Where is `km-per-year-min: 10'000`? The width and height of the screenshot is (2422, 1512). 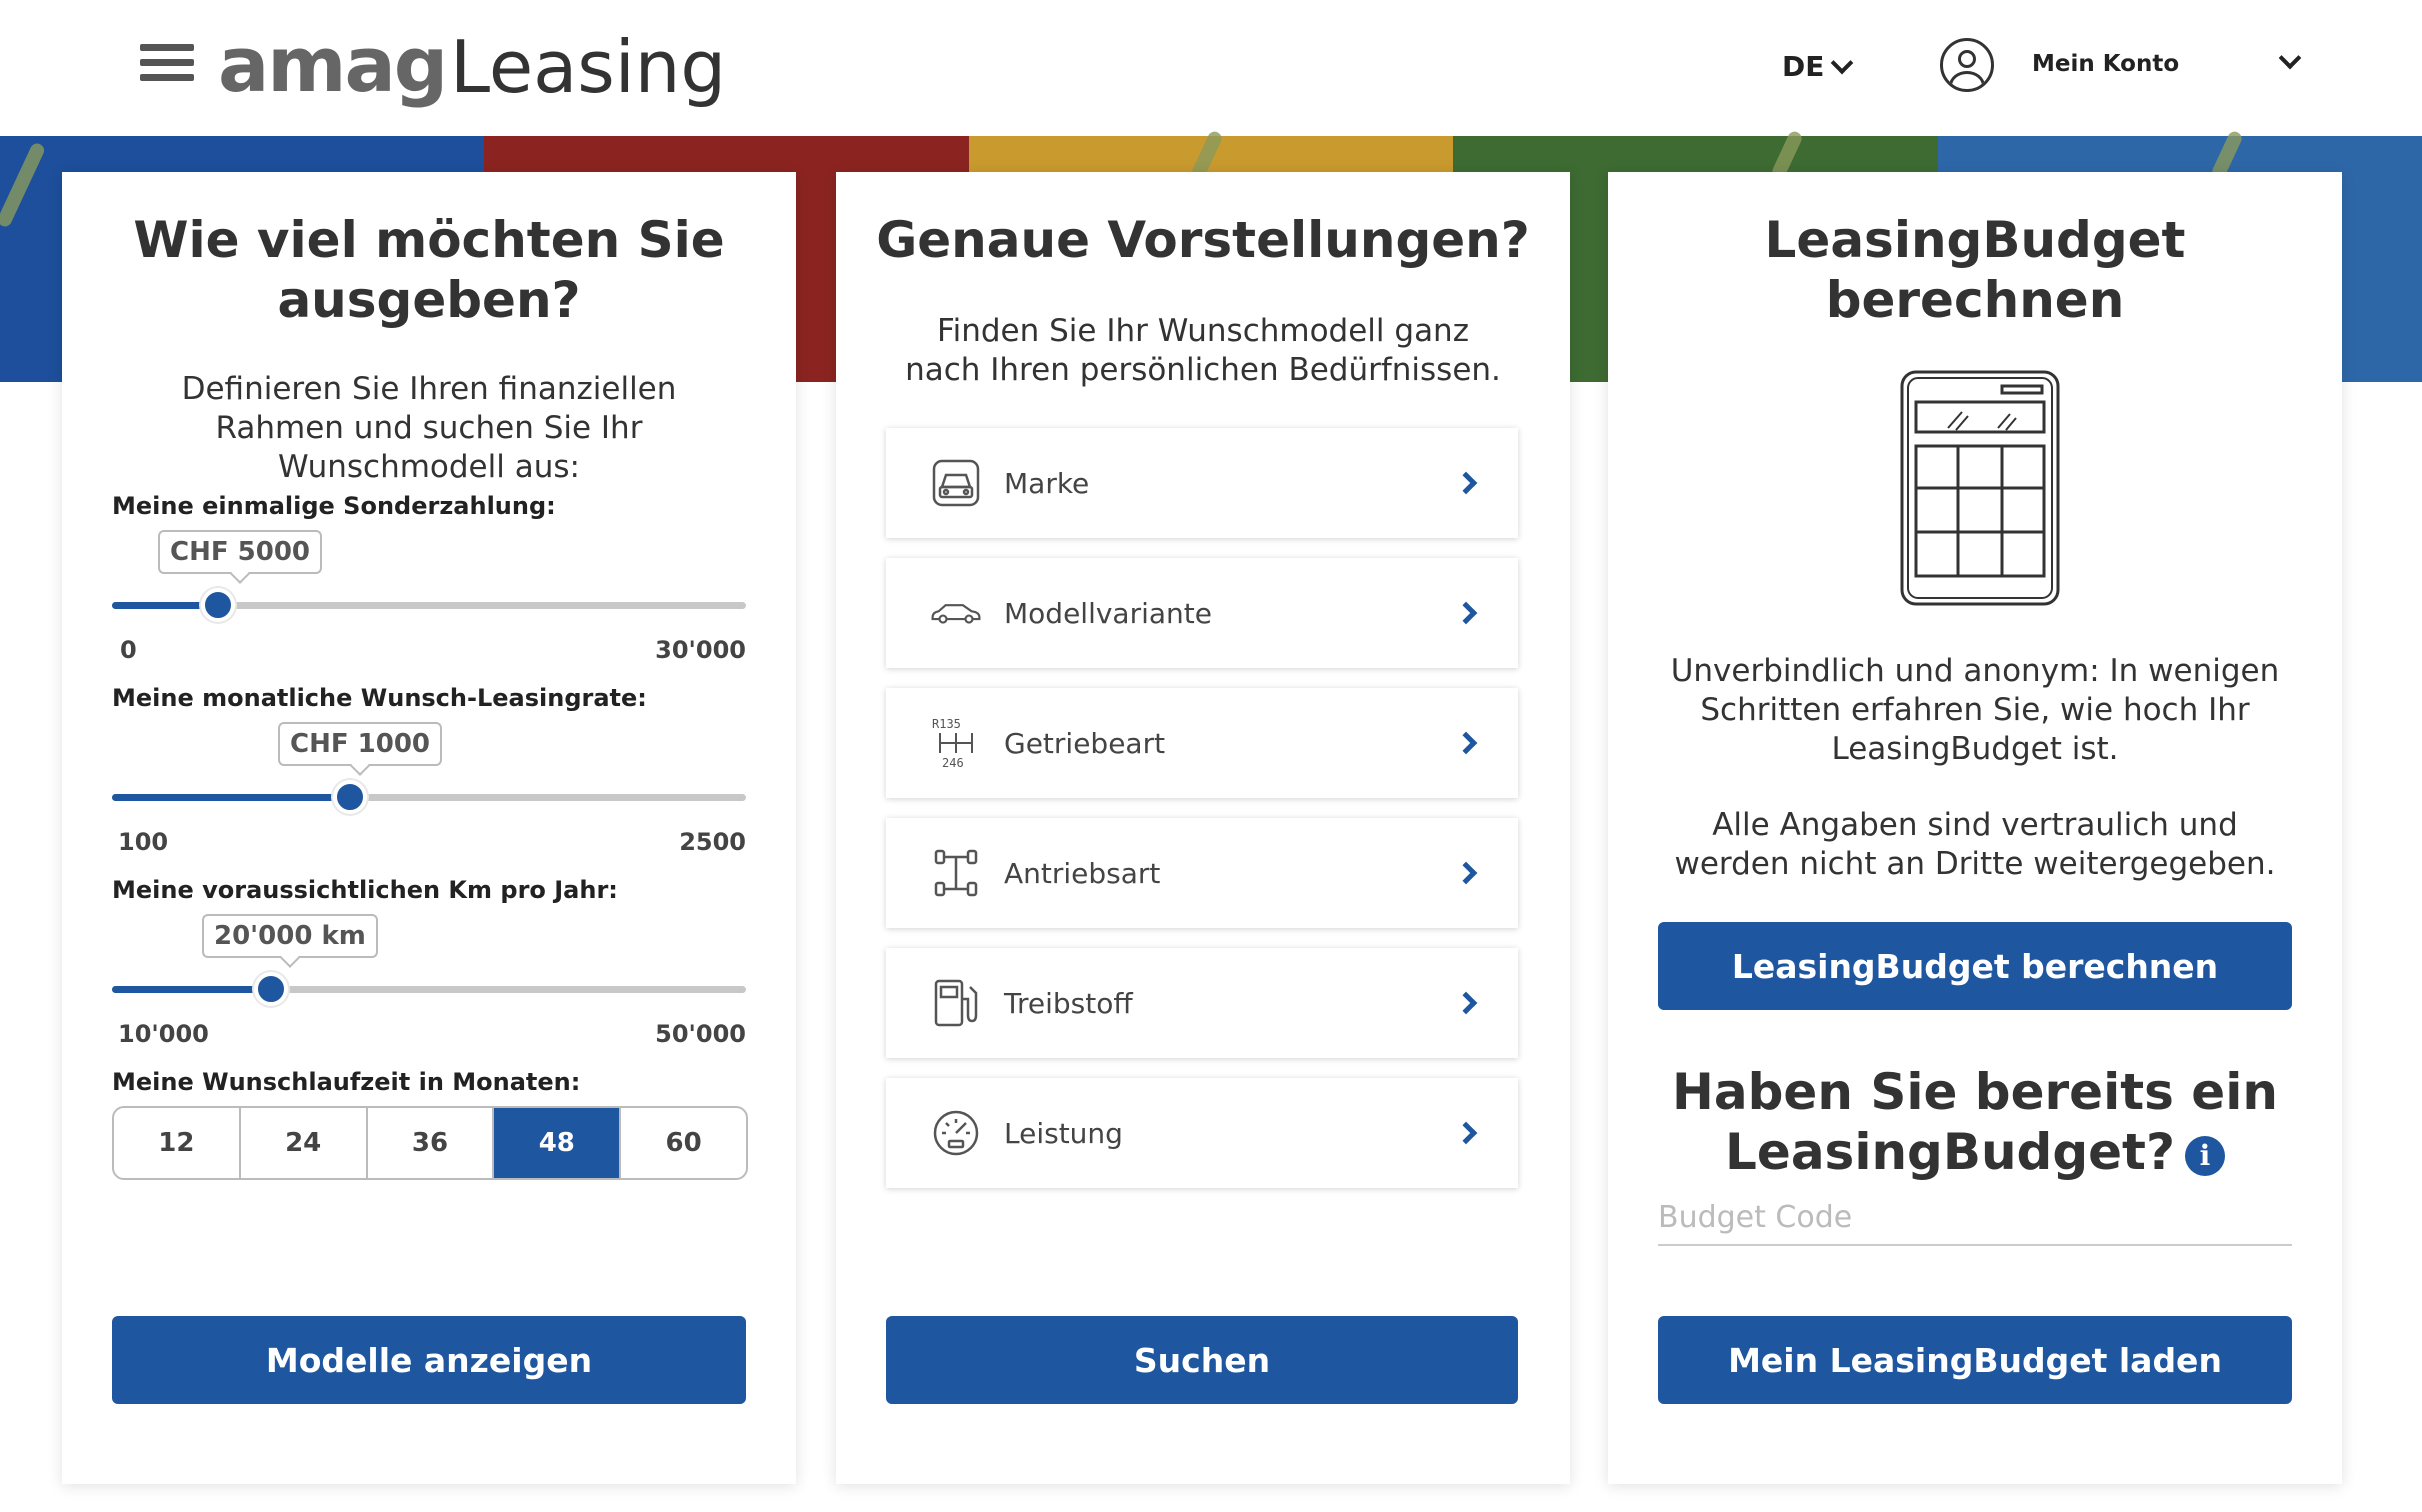
km-per-year-min: 10'000 is located at coordinates (163, 1034).